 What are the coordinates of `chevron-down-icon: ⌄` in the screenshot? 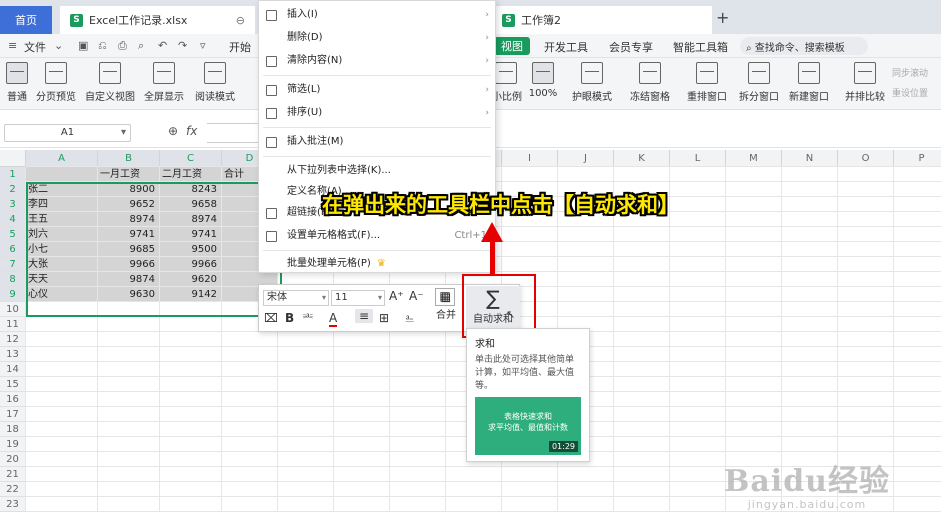 It's located at (58, 45).